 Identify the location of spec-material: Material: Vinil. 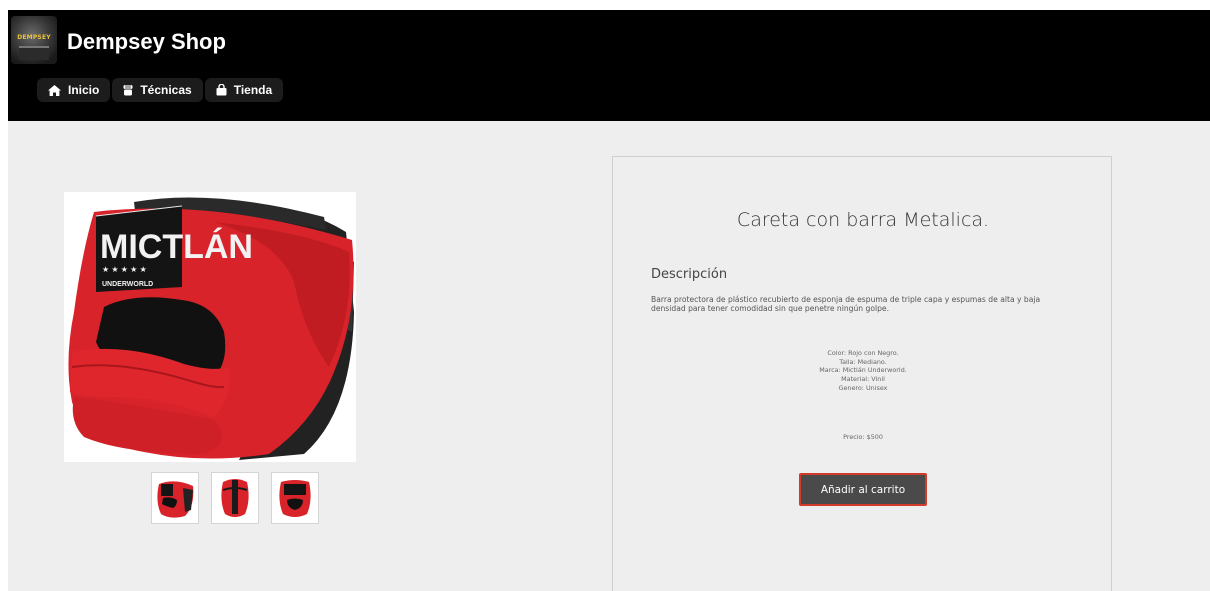
(863, 379).